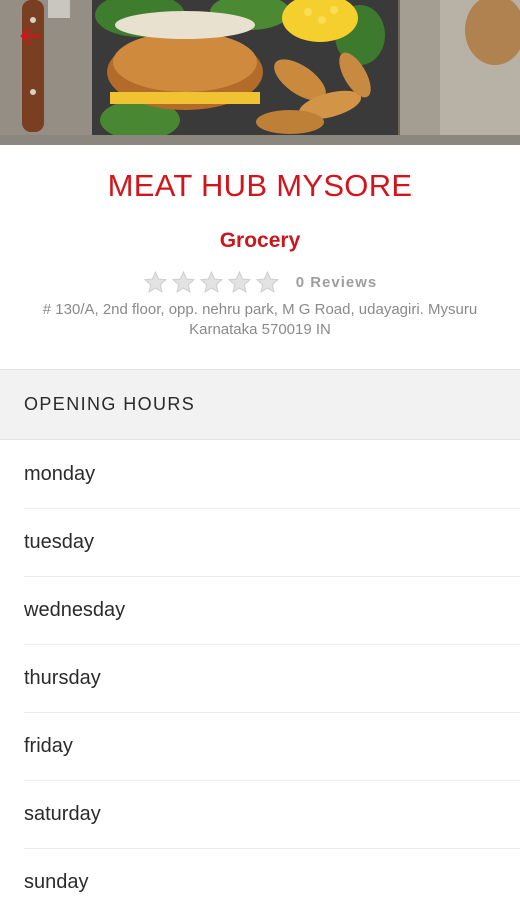  I want to click on list-item: sunday, so click(272, 883).